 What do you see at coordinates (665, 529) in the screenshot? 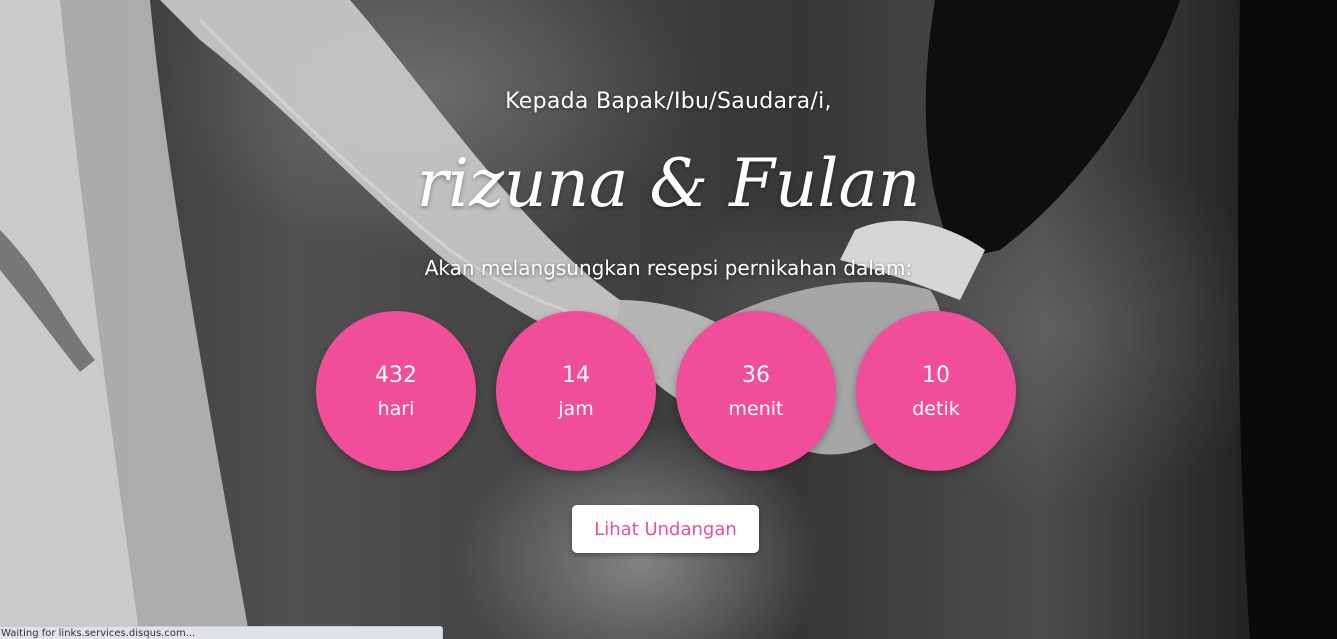
I see `view-invitation-button: Lihat Undangan` at bounding box center [665, 529].